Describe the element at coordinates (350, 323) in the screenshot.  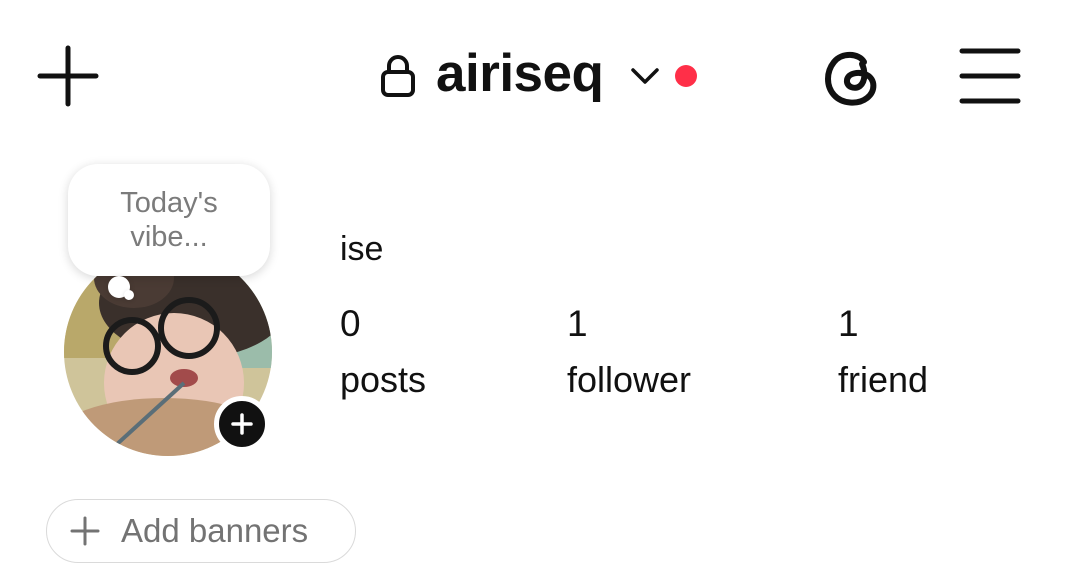
I see `stat-number: 0` at that location.